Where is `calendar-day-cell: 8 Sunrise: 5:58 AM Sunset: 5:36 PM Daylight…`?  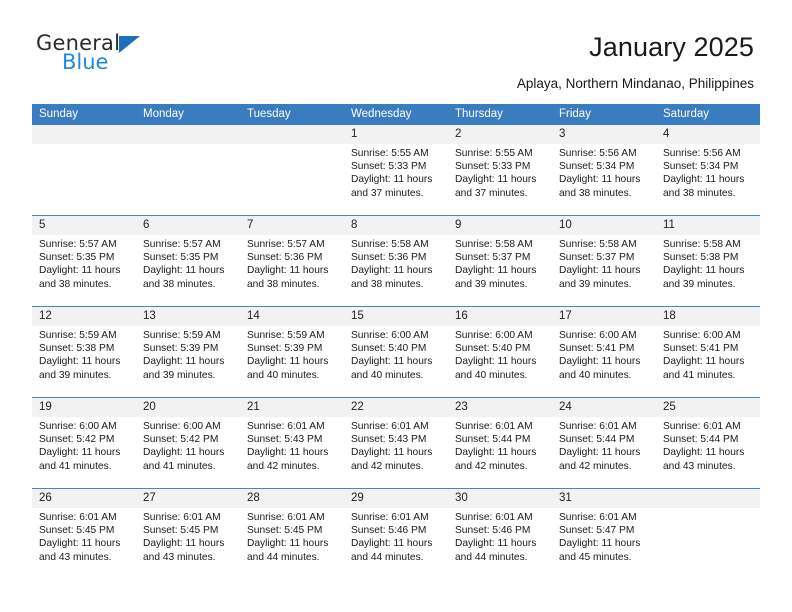
calendar-day-cell: 8 Sunrise: 5:58 AM Sunset: 5:36 PM Daylight… is located at coordinates (396, 261).